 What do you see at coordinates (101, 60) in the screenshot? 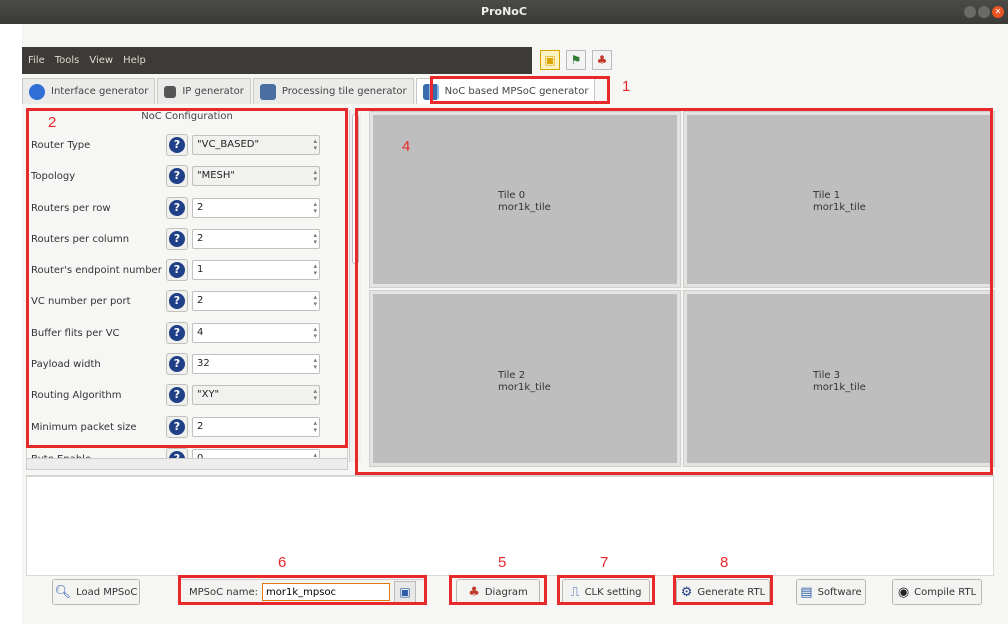
I see `menu-view: View` at bounding box center [101, 60].